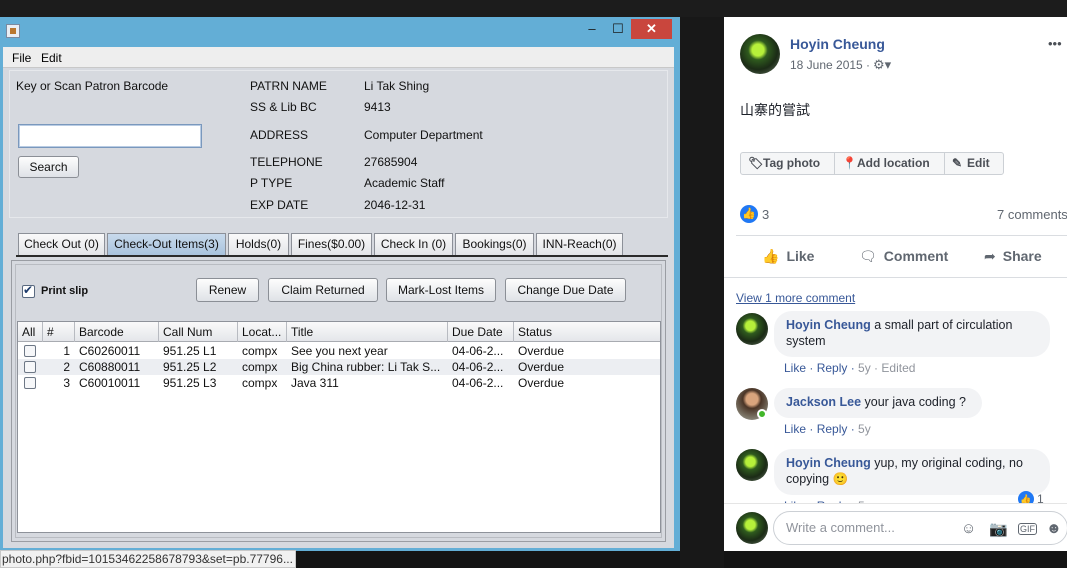 This screenshot has width=1067, height=568. Describe the element at coordinates (198, 332) in the screenshot. I see `column-call-num: Call Num` at that location.